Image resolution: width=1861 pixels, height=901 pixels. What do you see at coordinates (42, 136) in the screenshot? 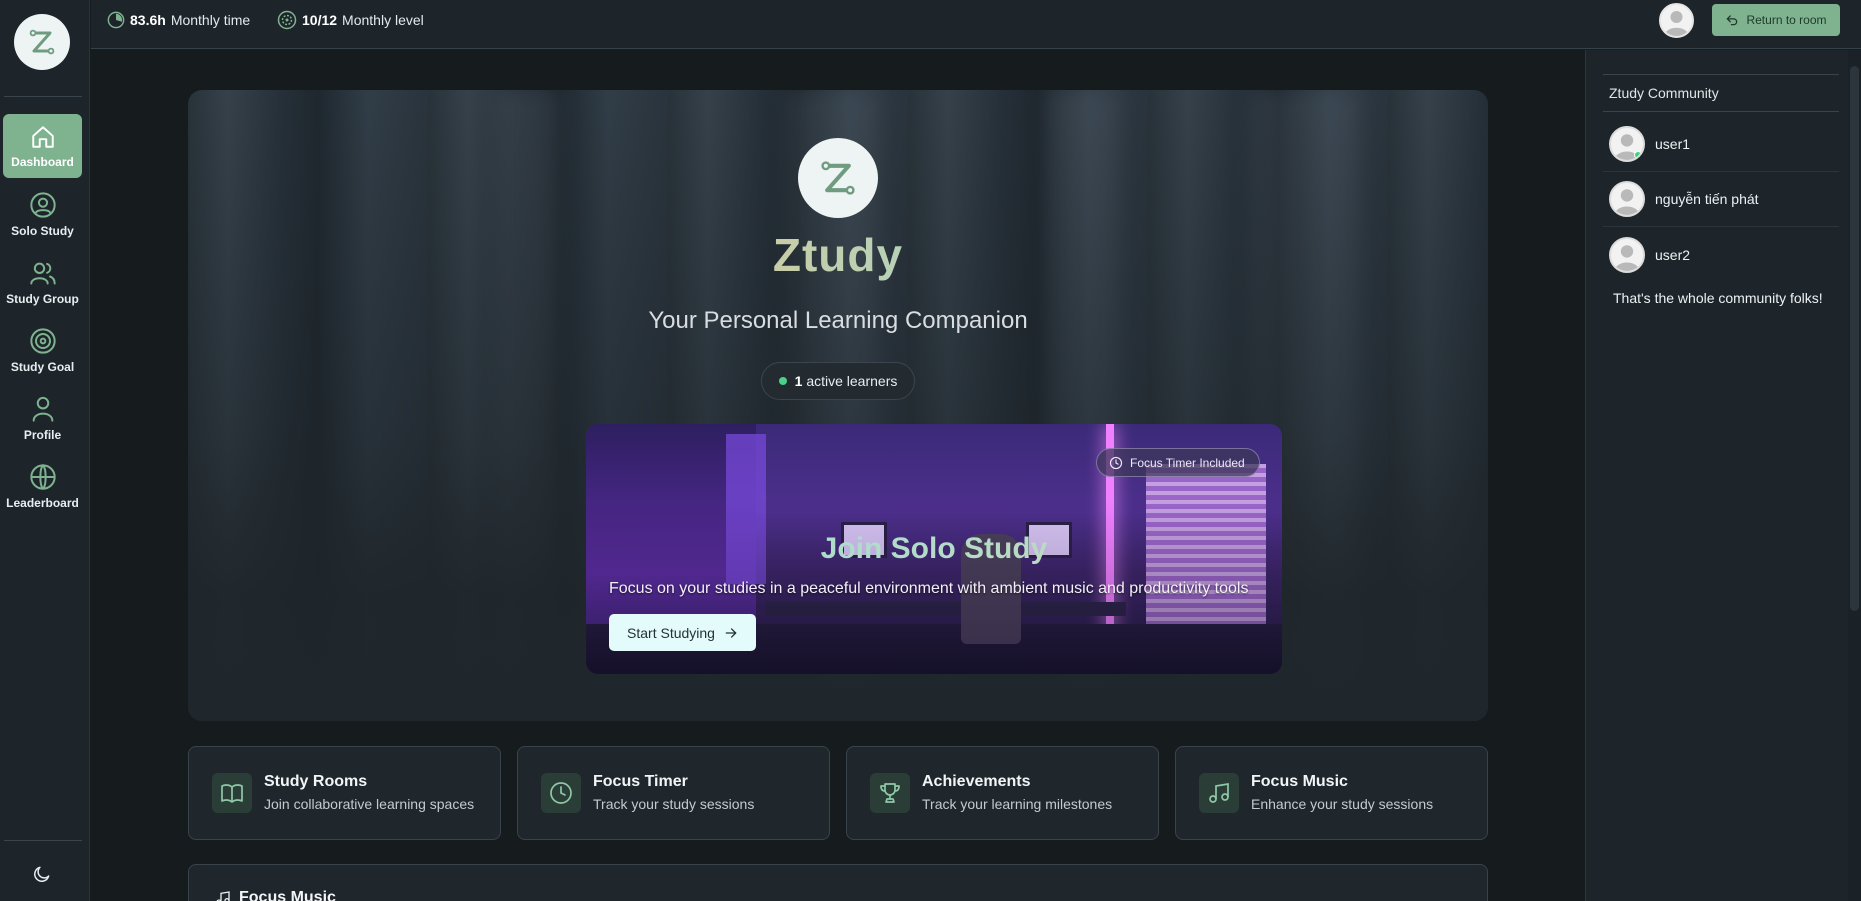
I see `home-icon` at bounding box center [42, 136].